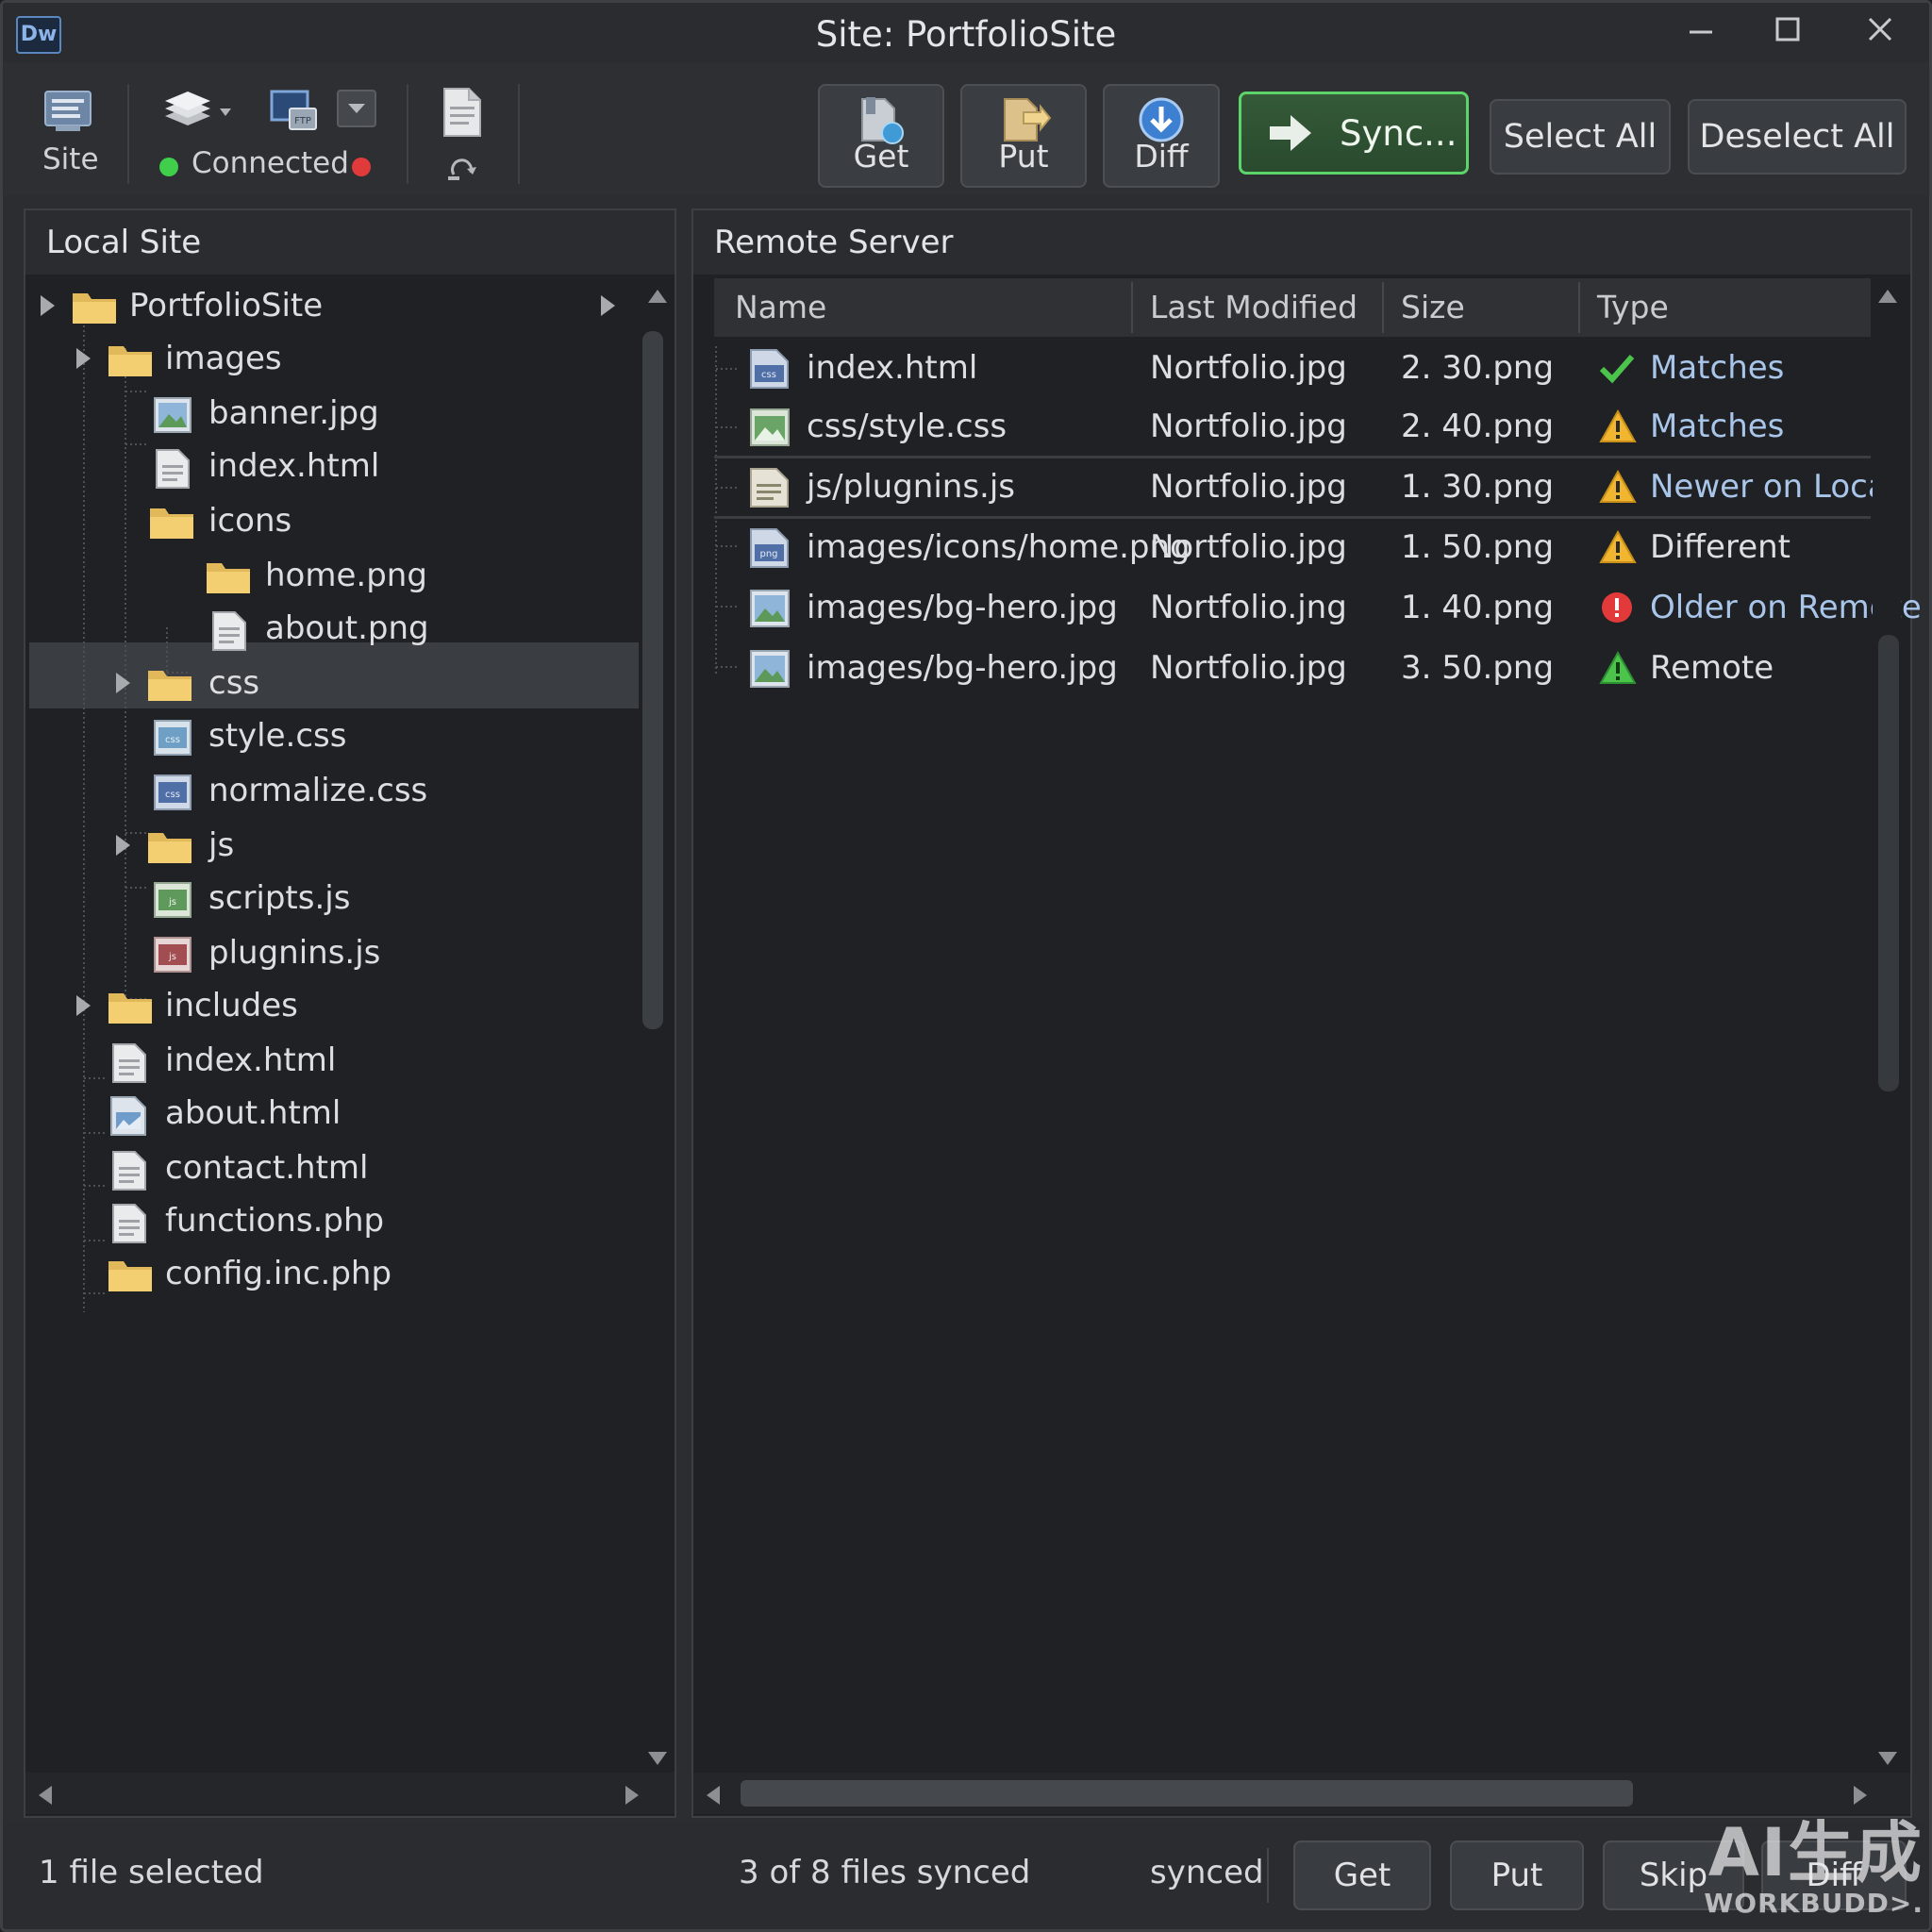  What do you see at coordinates (1478, 487) in the screenshot?
I see `remote-file-size: 1. 30.png` at bounding box center [1478, 487].